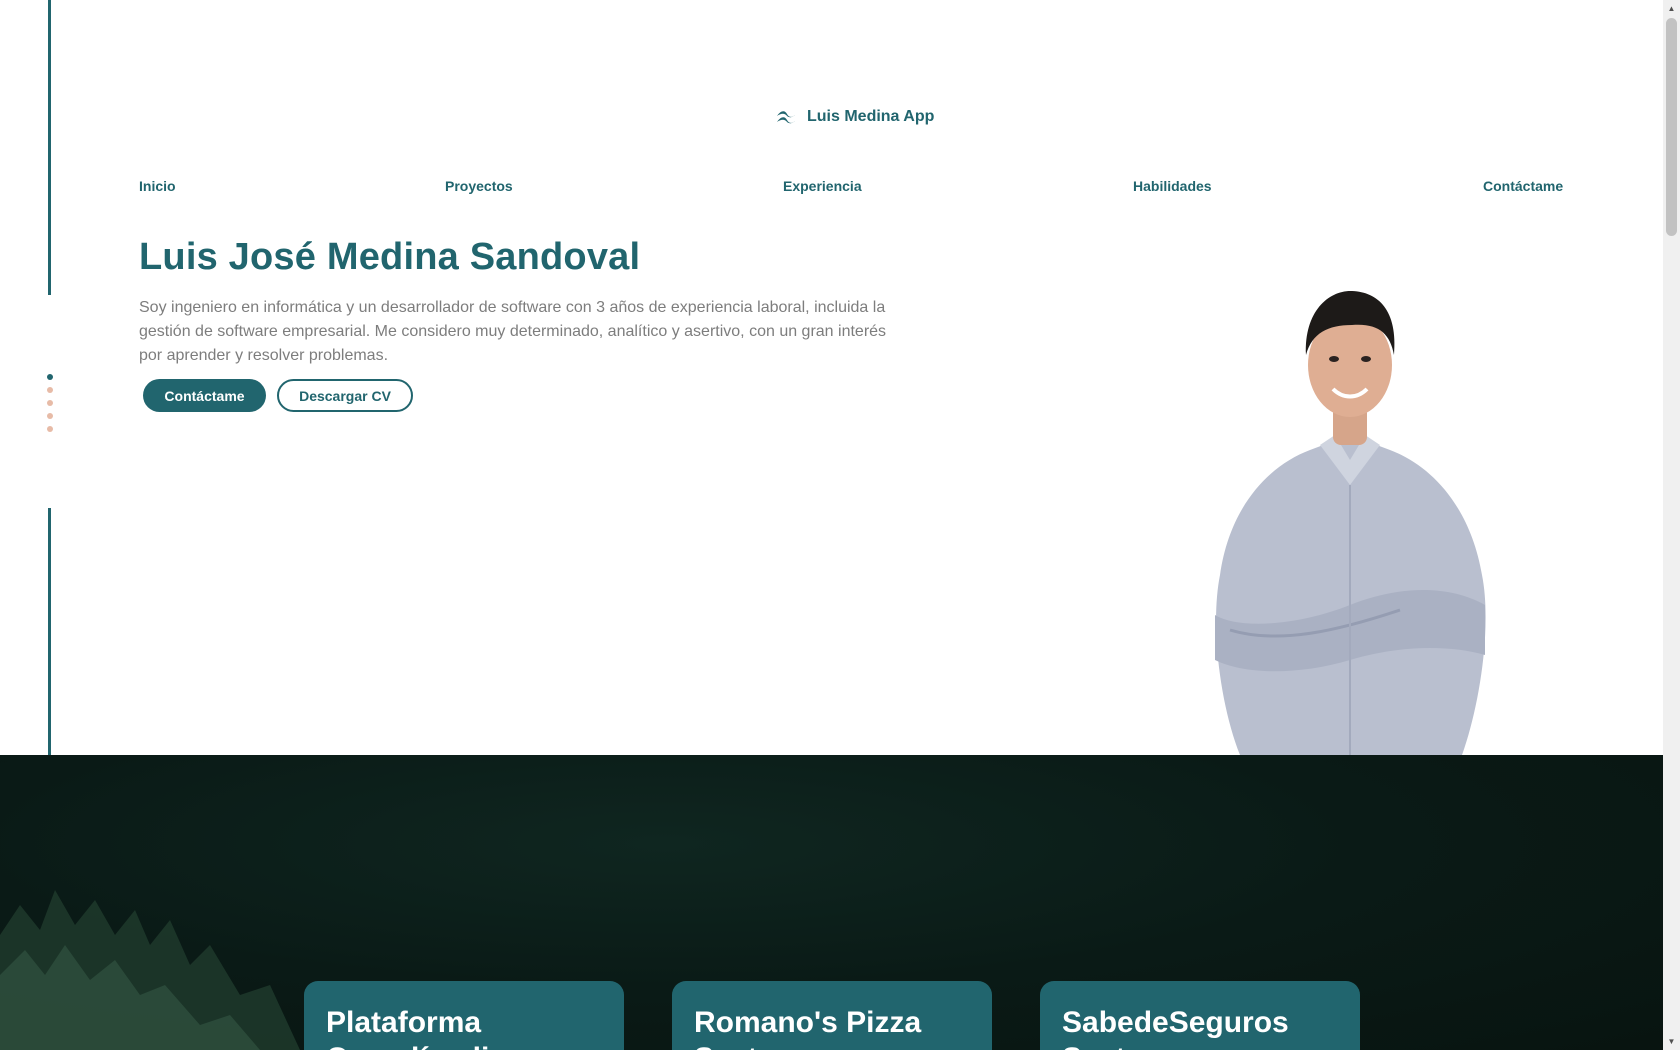 Image resolution: width=1680 pixels, height=1050 pixels. What do you see at coordinates (479, 186) in the screenshot?
I see `nav-item-proyectos: Proyectos` at bounding box center [479, 186].